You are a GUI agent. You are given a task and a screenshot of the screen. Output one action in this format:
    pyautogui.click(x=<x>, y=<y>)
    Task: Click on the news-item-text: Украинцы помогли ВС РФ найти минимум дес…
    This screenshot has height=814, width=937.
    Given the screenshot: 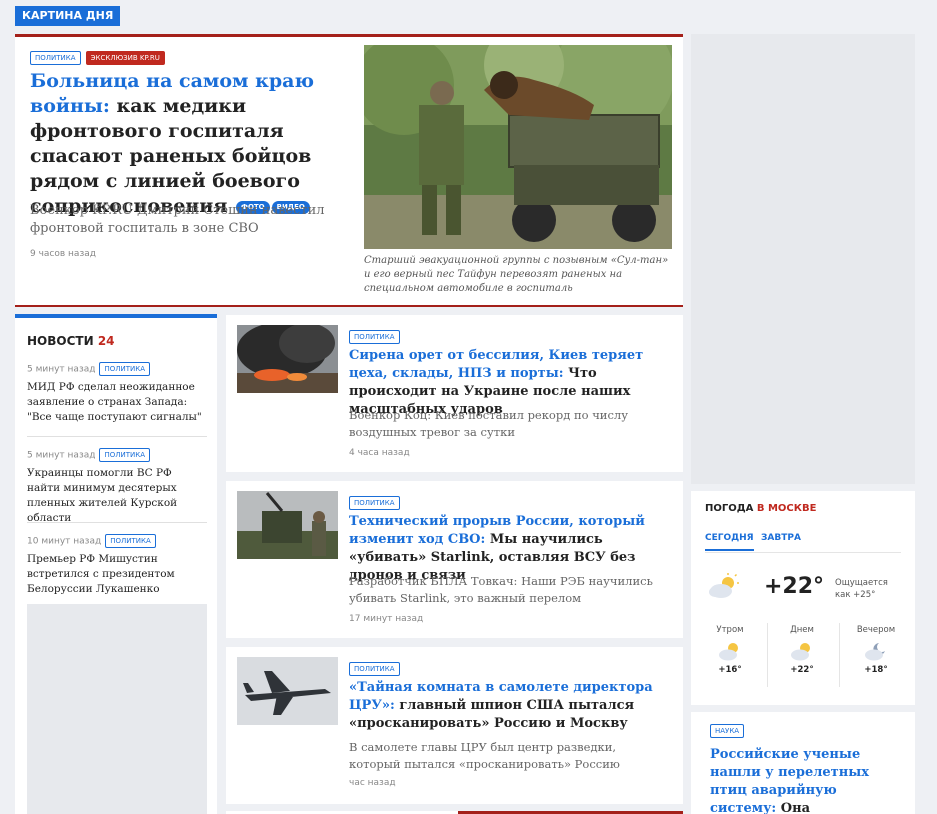 What is the action you would take?
    pyautogui.click(x=117, y=496)
    